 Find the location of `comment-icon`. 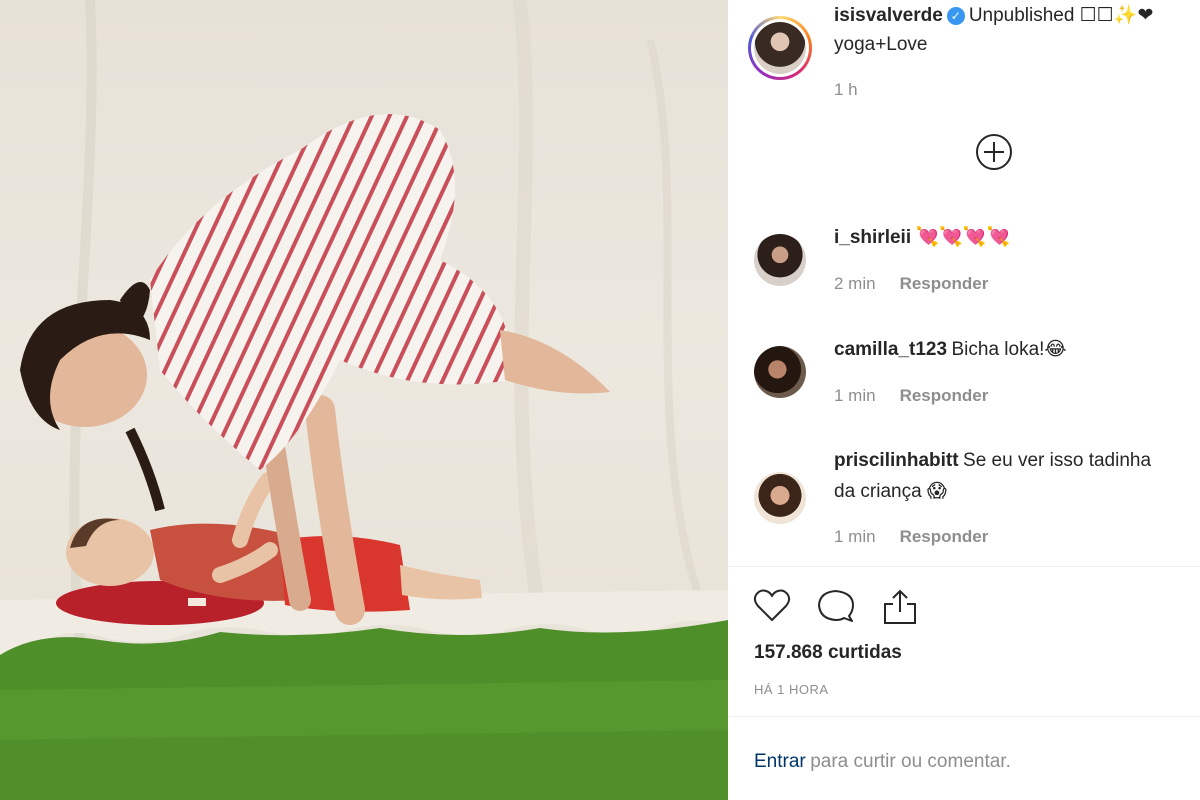

comment-icon is located at coordinates (836, 606).